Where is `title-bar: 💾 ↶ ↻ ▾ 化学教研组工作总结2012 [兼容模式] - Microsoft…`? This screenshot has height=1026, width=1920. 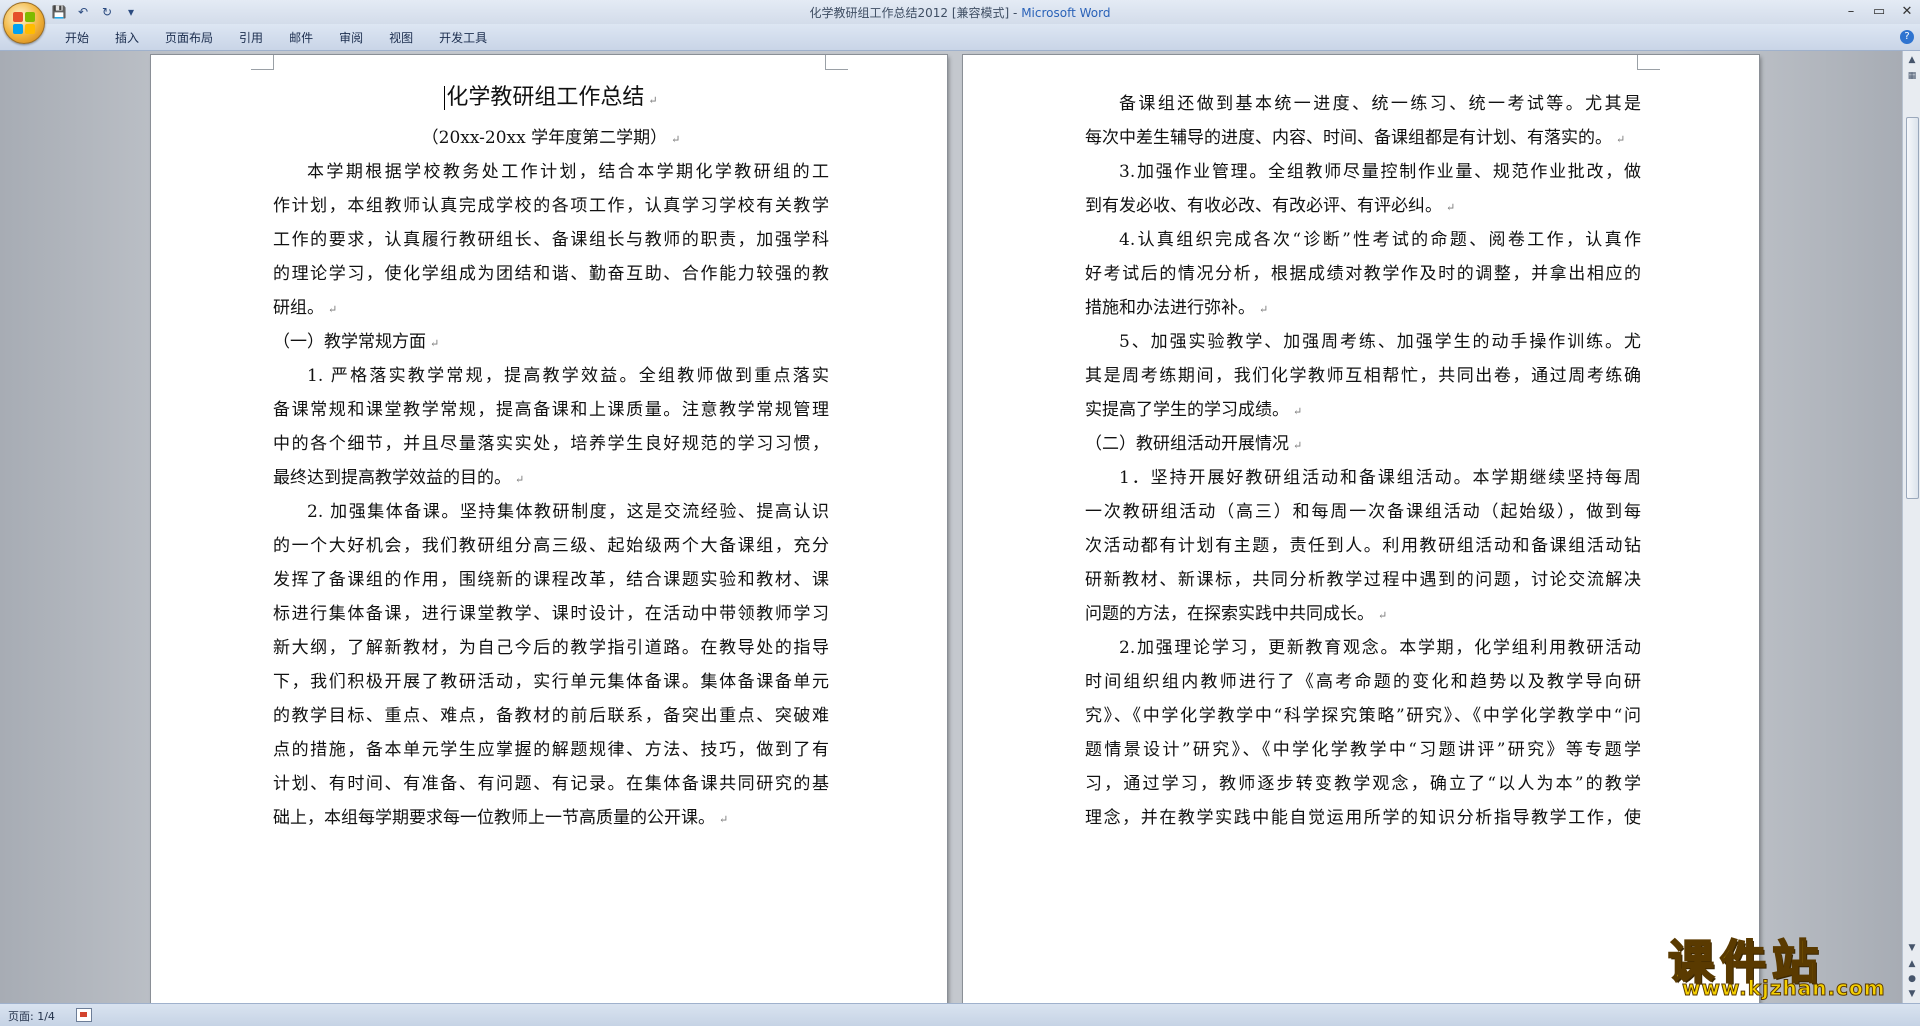 title-bar: 💾 ↶ ↻ ▾ 化学教研组工作总结2012 [兼容模式] - Microsoft… is located at coordinates (960, 12).